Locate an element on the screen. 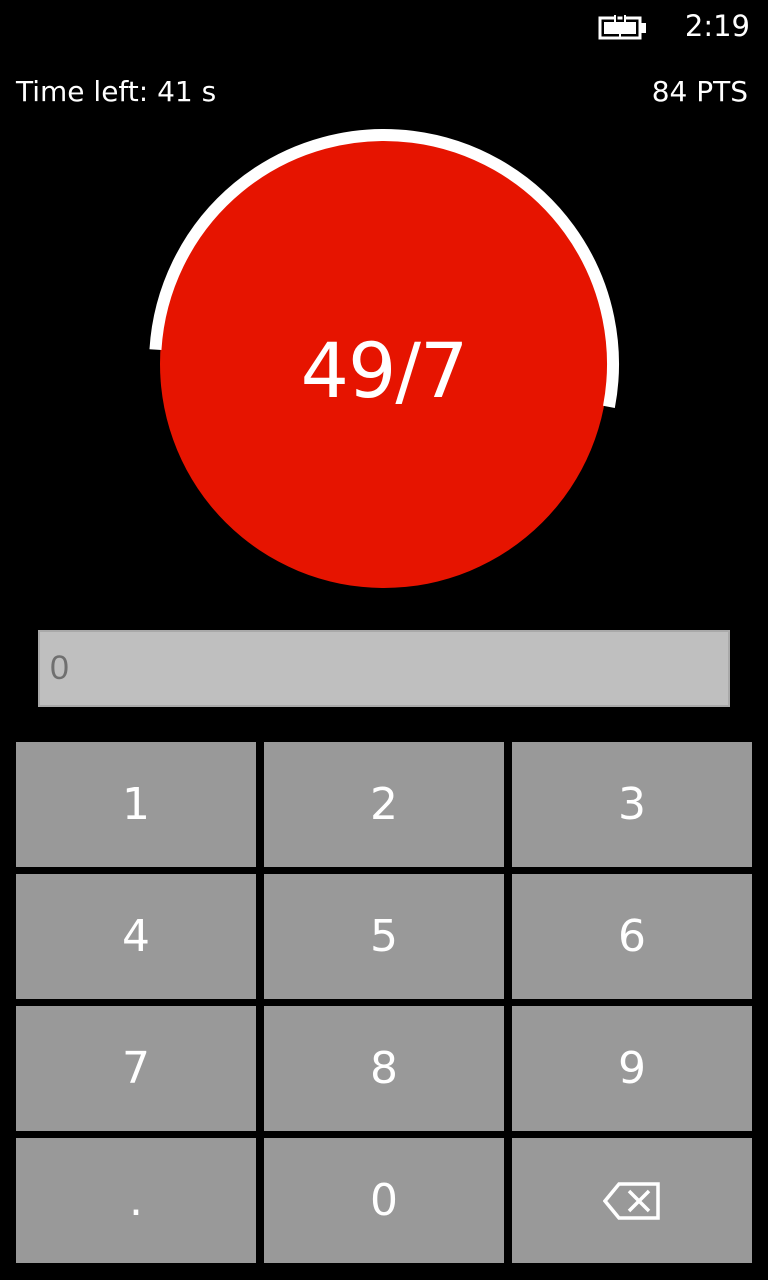  key-3: 3 is located at coordinates (632, 804).